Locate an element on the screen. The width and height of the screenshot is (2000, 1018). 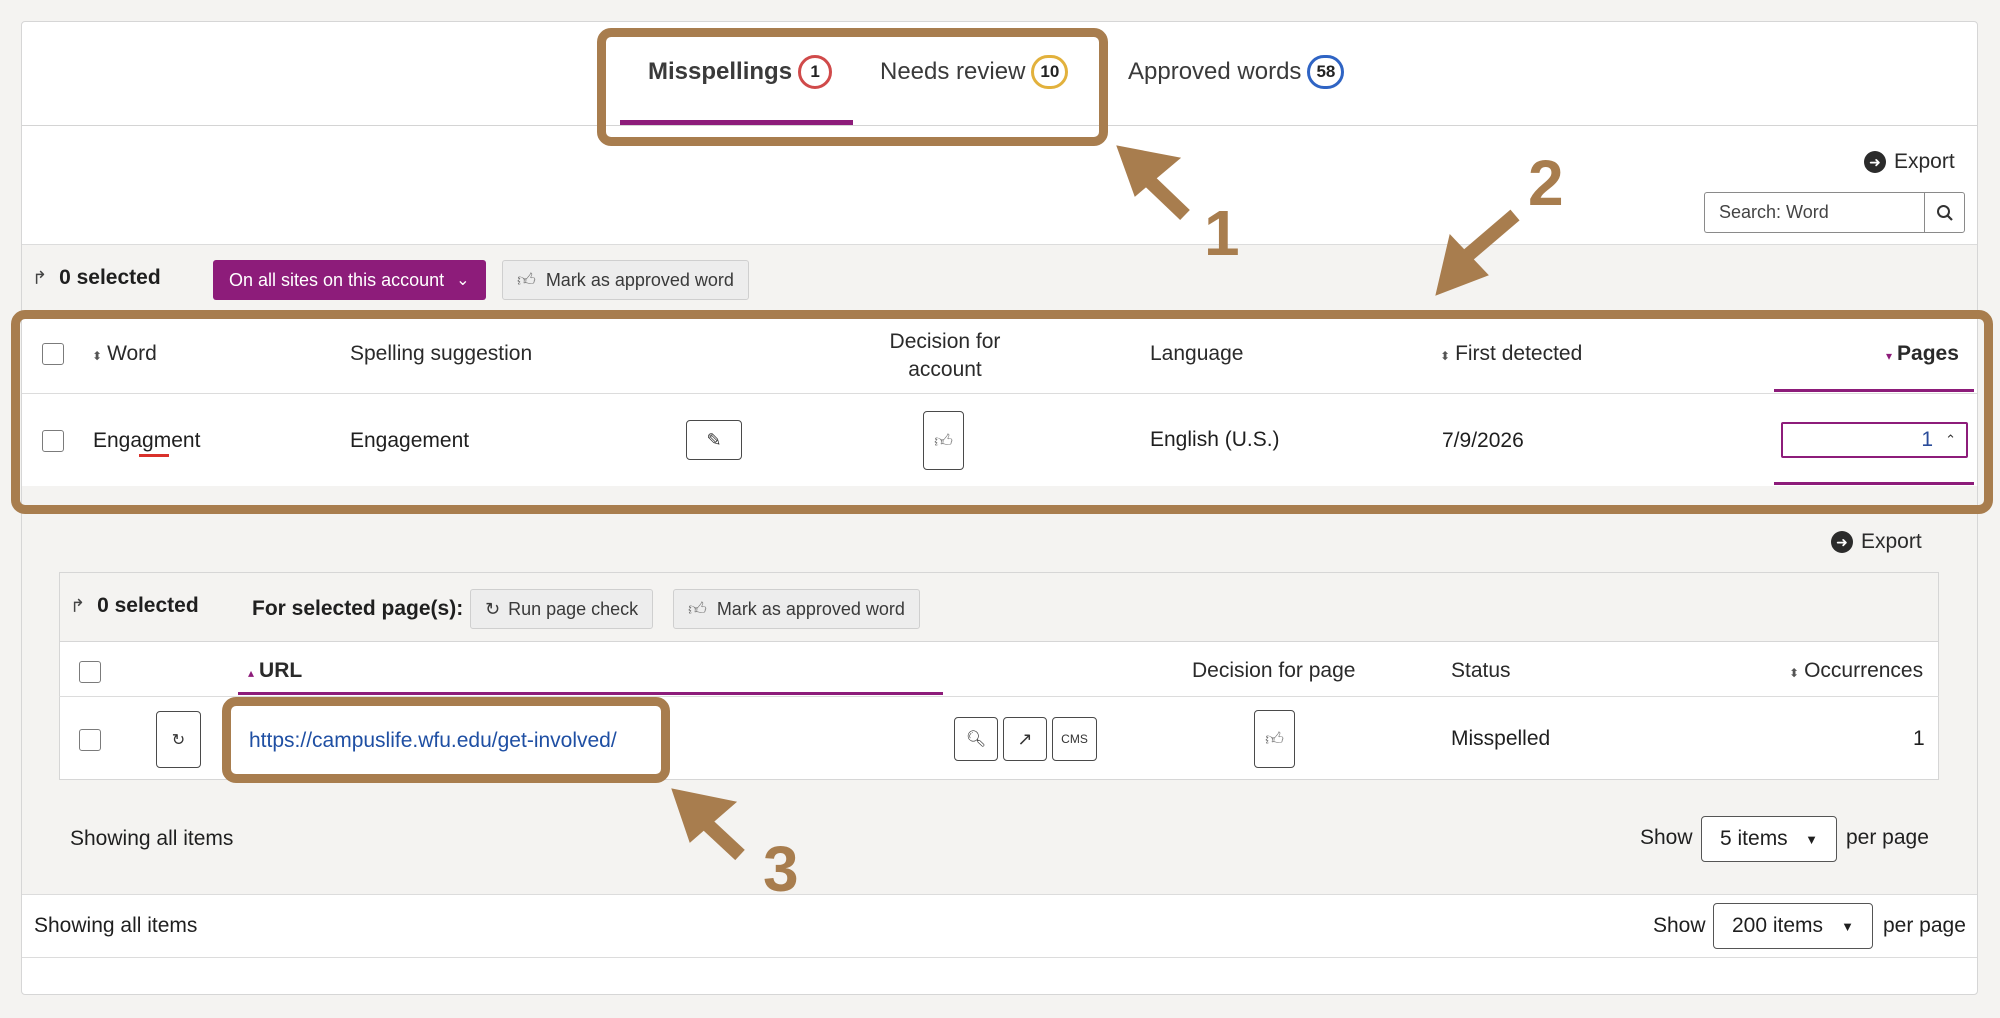
annotation-number-1: 1 is located at coordinates (1222, 233).